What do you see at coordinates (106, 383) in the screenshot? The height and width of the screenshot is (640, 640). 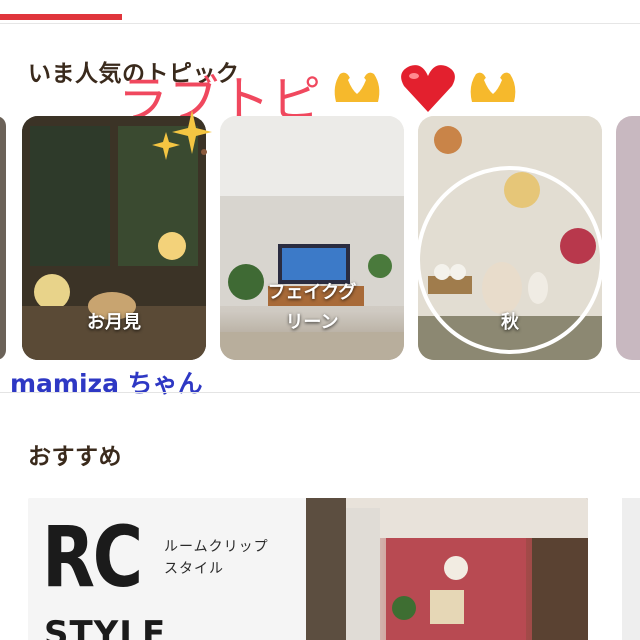 I see `signature-text: mamiza ちゃん` at bounding box center [106, 383].